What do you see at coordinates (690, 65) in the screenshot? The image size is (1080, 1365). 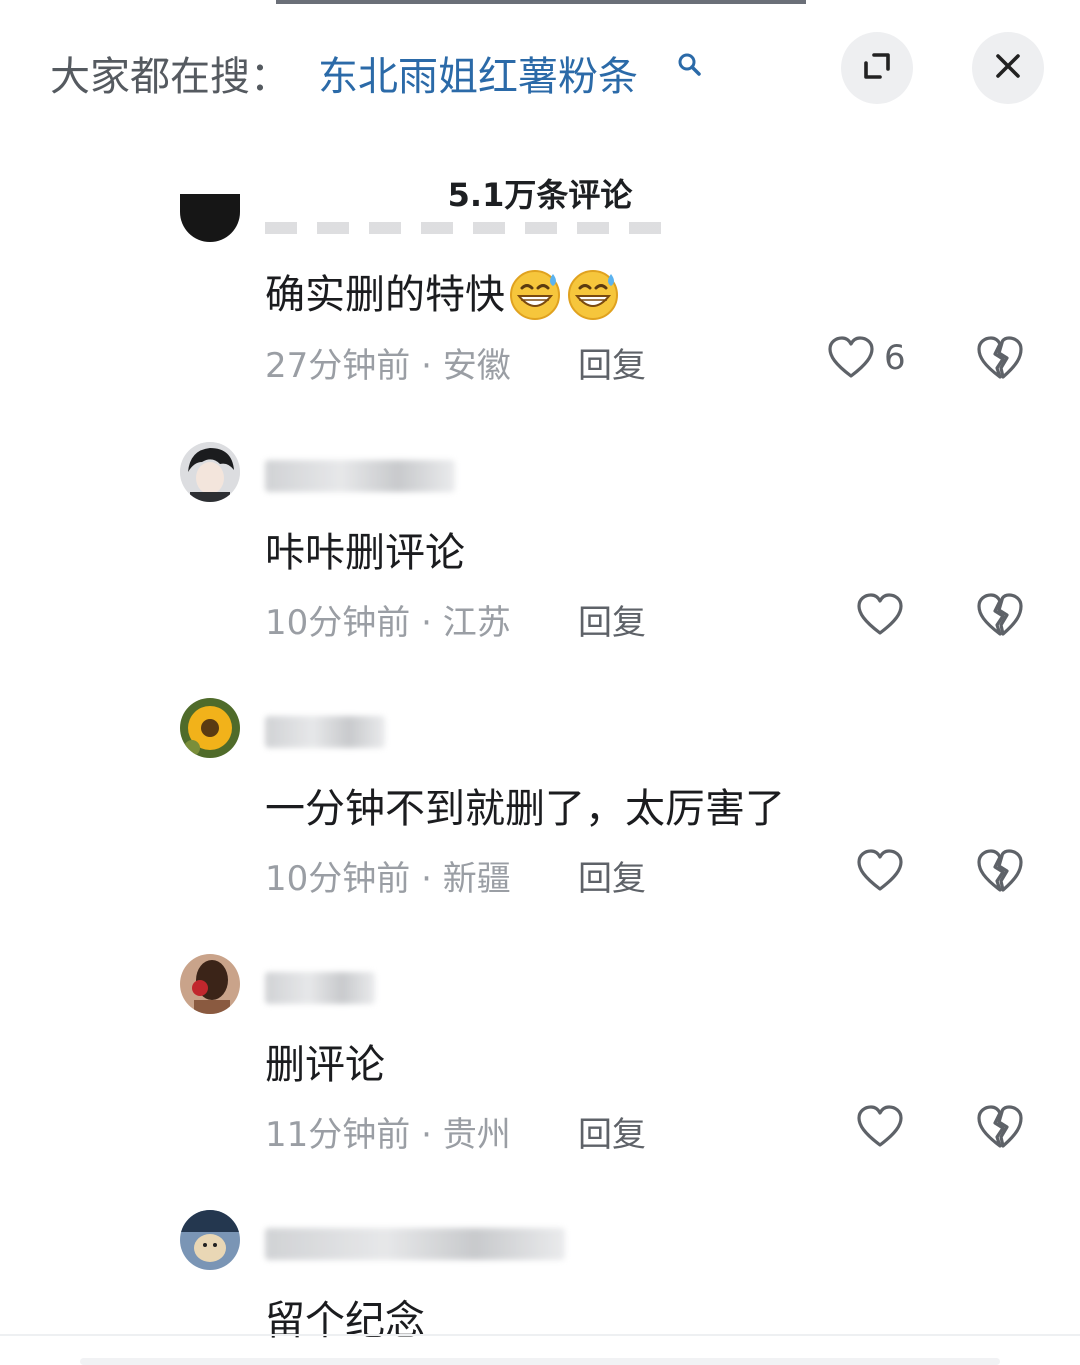 I see `search-icon` at bounding box center [690, 65].